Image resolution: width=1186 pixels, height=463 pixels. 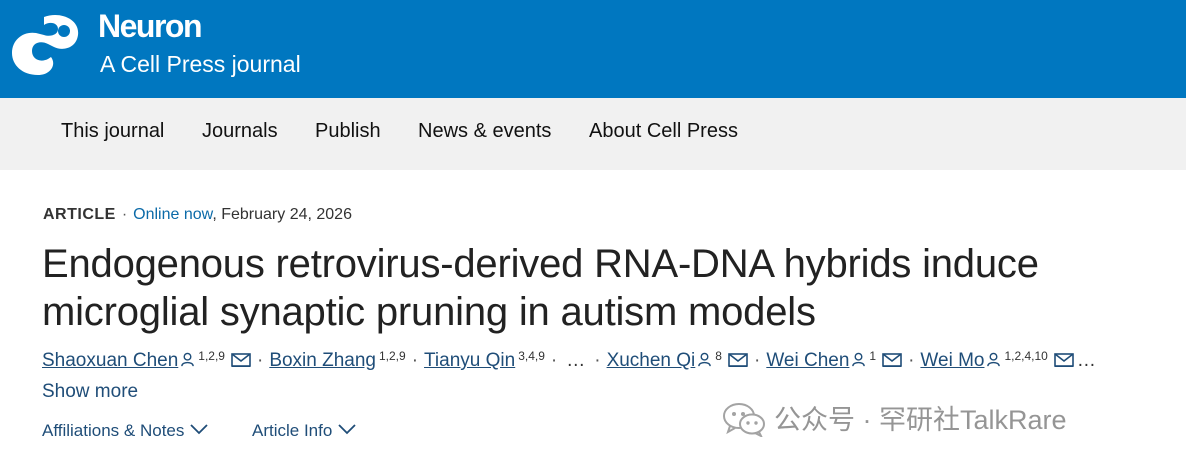 I want to click on nav-publish: Publish, so click(x=348, y=131).